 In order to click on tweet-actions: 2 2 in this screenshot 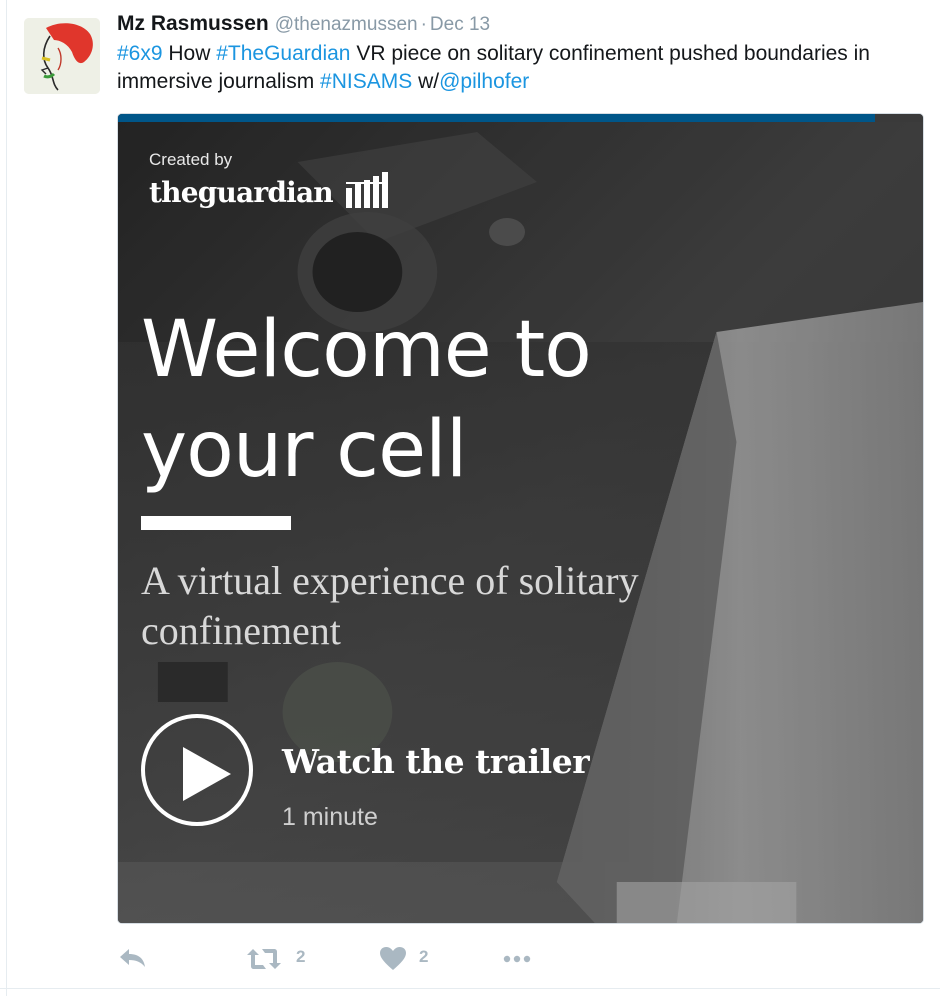, I will do `click(367, 959)`.